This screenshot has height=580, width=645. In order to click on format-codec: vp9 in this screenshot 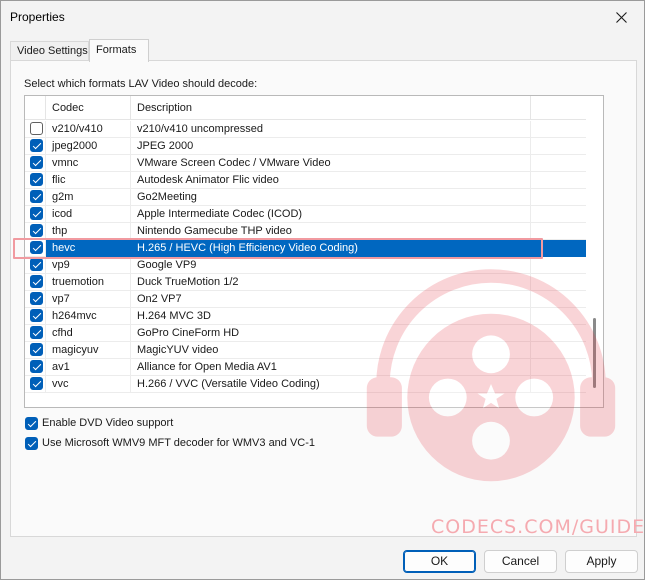, I will do `click(88, 265)`.